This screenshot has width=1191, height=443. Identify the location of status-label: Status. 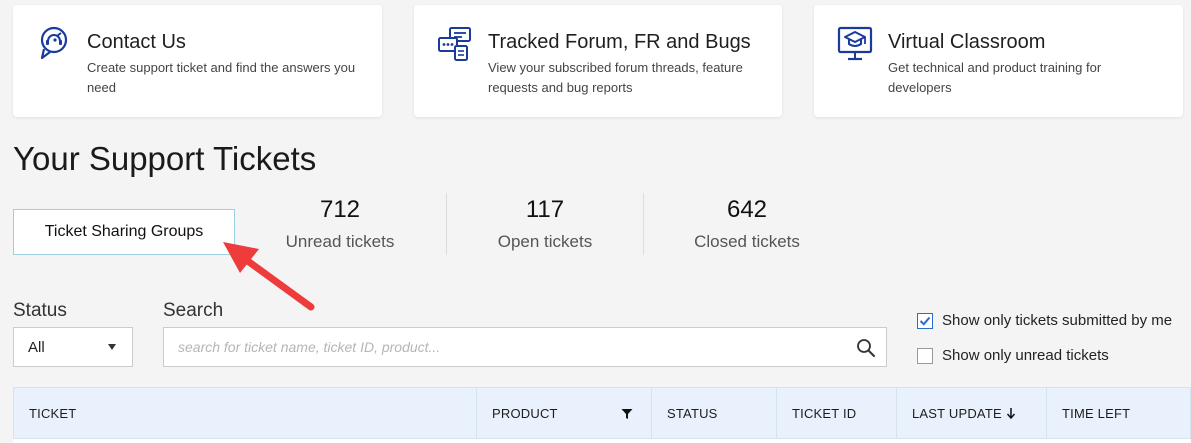
(40, 310).